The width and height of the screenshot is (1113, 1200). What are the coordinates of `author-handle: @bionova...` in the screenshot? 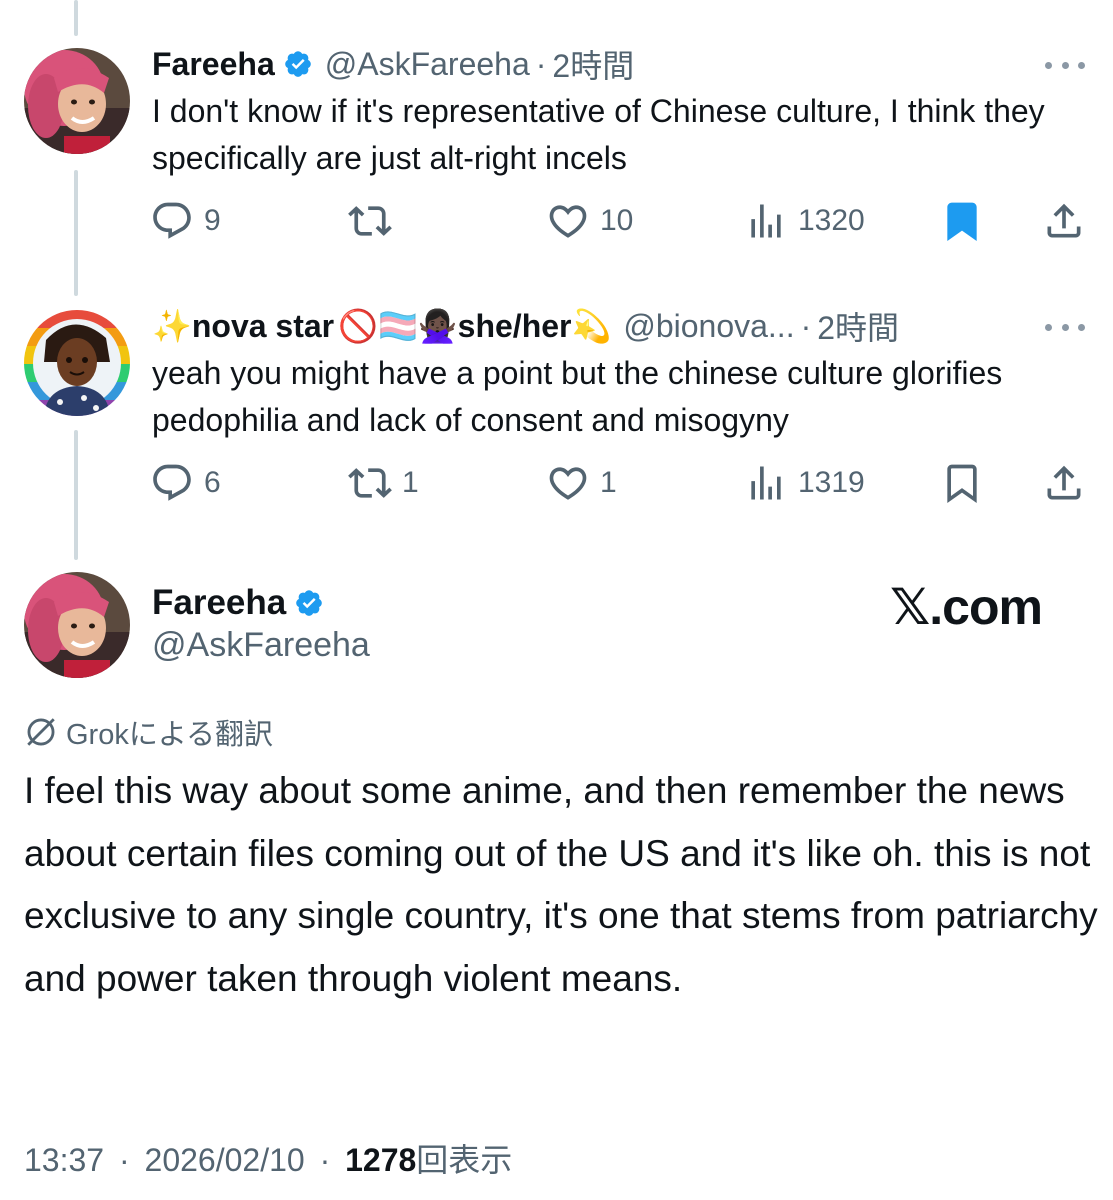 It's located at (708, 326).